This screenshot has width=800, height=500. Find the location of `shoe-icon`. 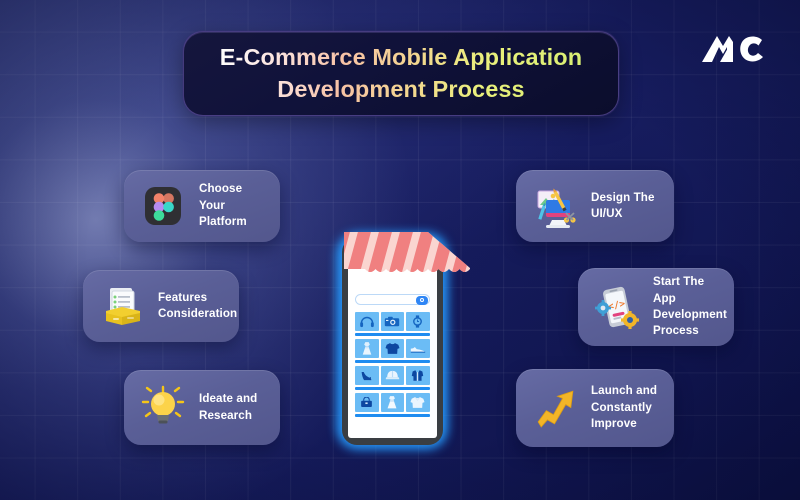

shoe-icon is located at coordinates (418, 348).